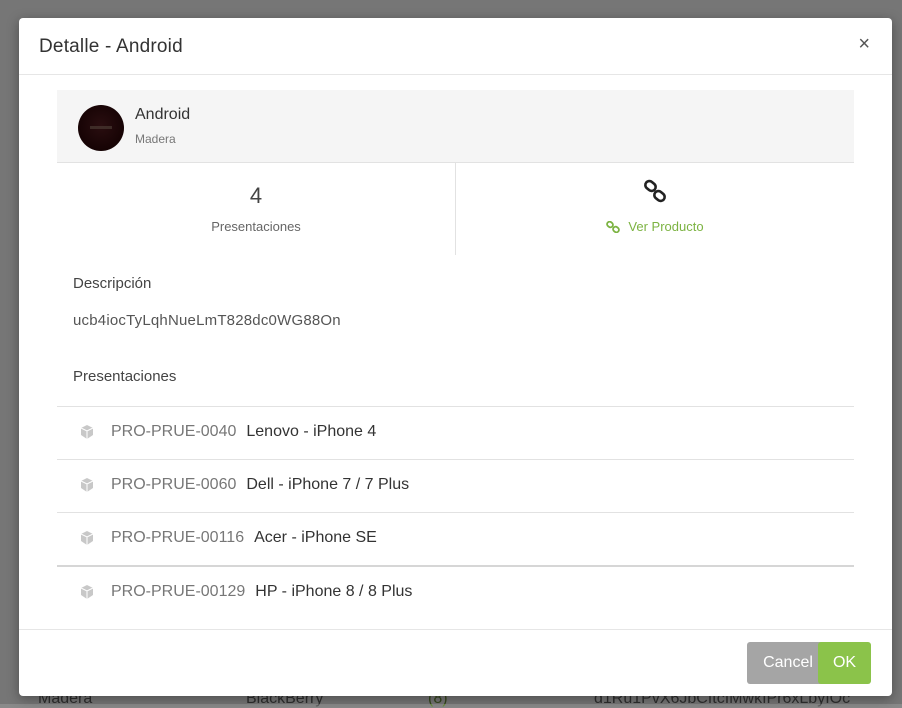 This screenshot has height=708, width=902. What do you see at coordinates (655, 209) in the screenshot?
I see `ver-producto-stat: Ver Producto` at bounding box center [655, 209].